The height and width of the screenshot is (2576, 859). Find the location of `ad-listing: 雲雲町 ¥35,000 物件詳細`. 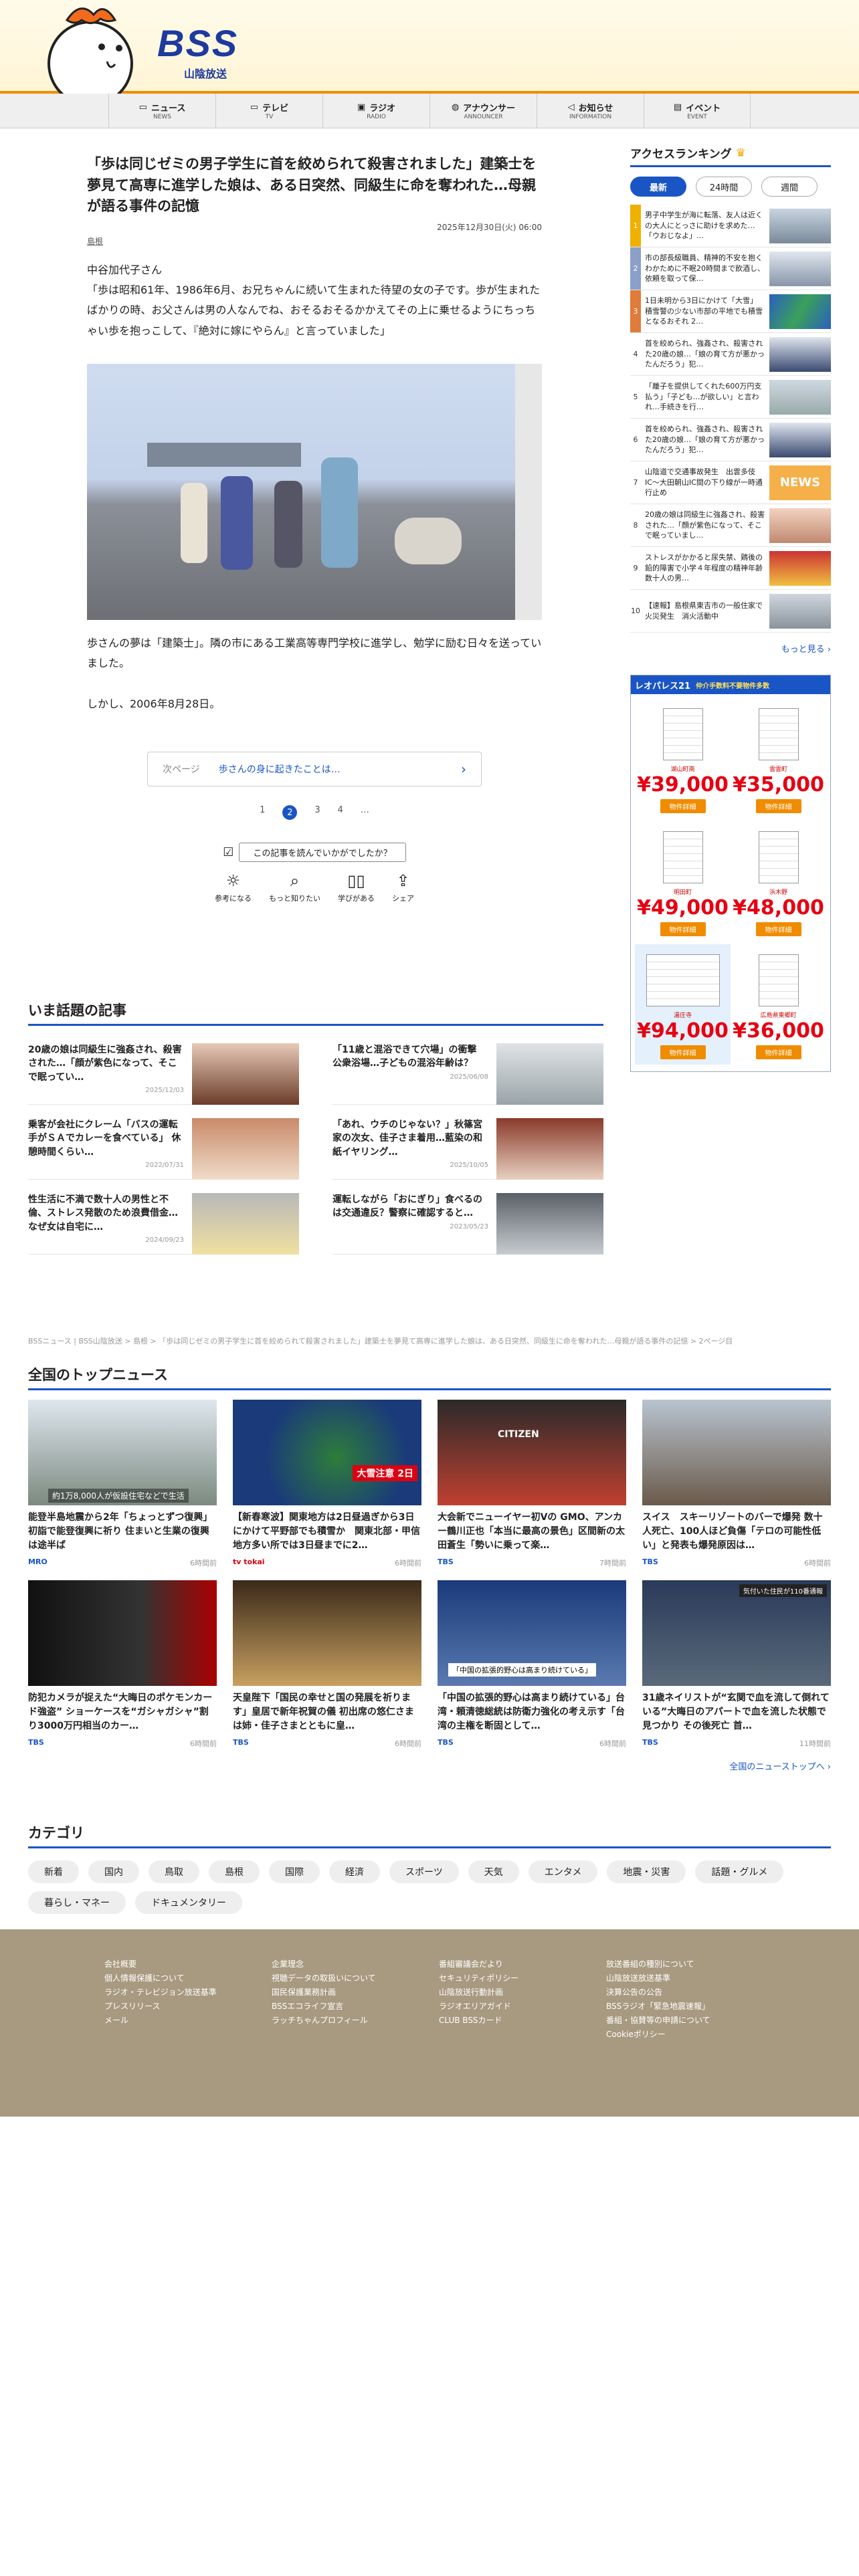

ad-listing: 雲雲町 ¥35,000 物件詳細 is located at coordinates (779, 758).